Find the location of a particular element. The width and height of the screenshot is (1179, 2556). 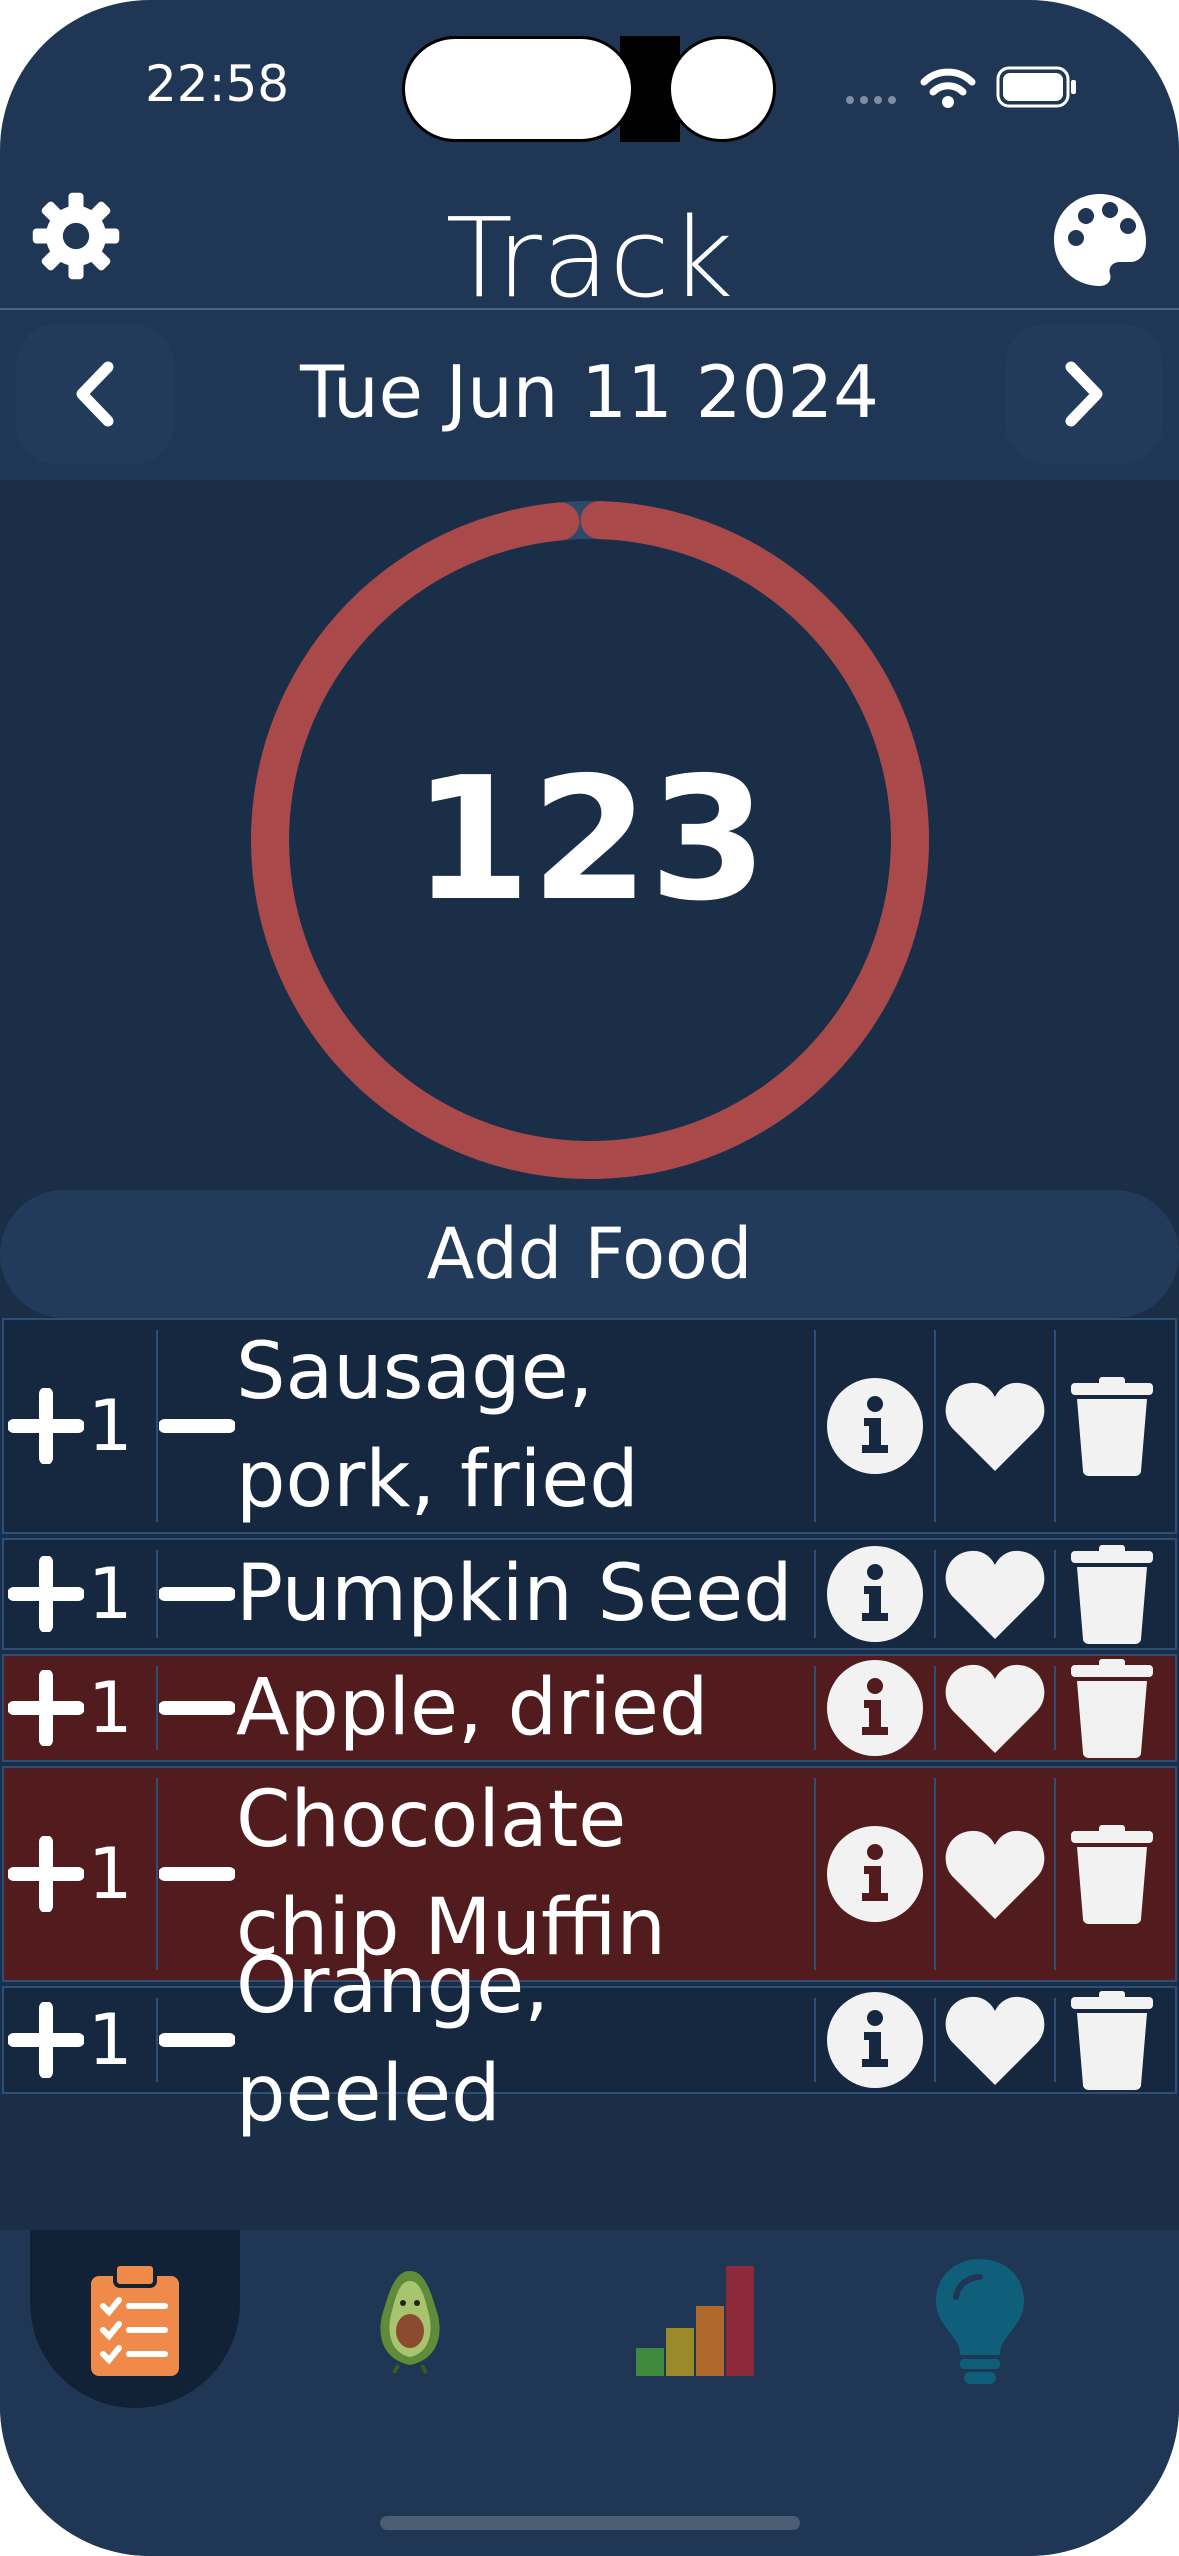

tab-stats is located at coordinates (690, 2320).